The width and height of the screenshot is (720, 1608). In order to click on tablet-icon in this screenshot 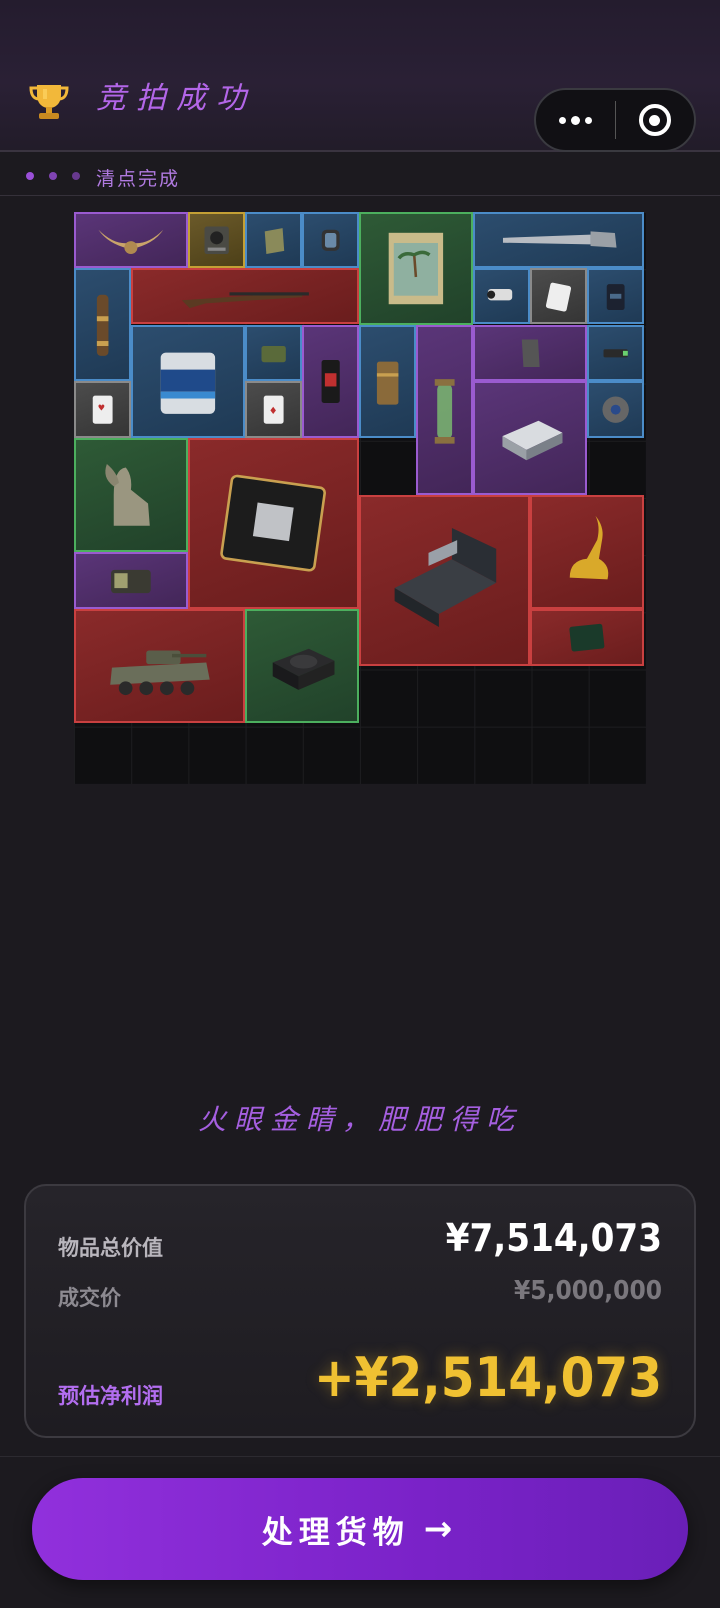, I will do `click(530, 353)`.